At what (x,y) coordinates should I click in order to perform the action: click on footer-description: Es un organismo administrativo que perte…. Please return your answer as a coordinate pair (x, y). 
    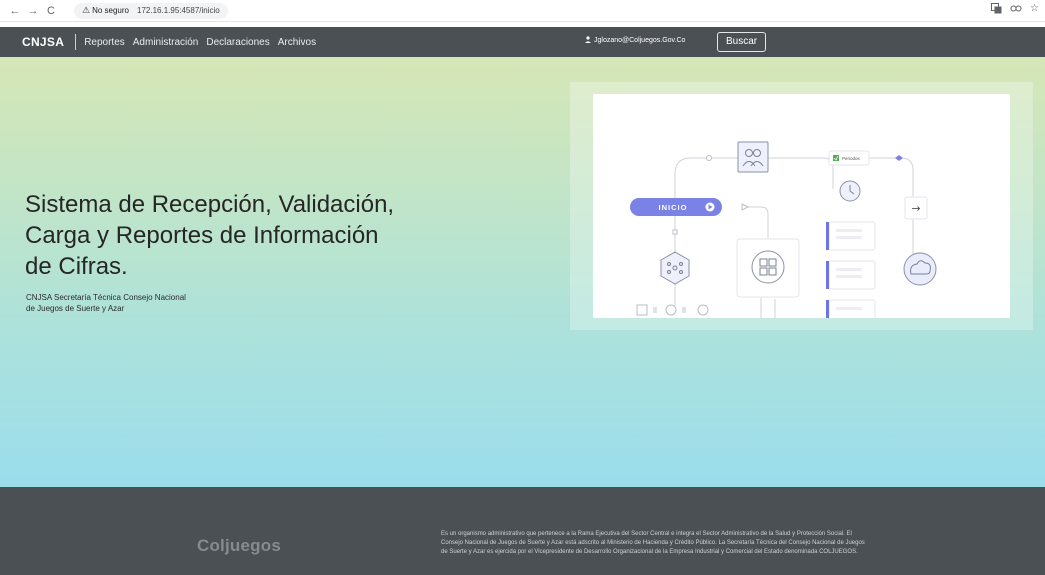
    Looking at the image, I should click on (711, 543).